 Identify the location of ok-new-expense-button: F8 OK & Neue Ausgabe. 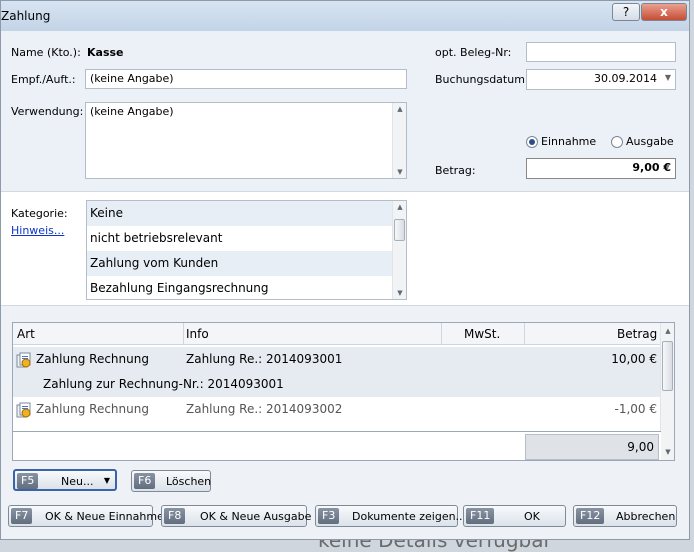
(236, 516).